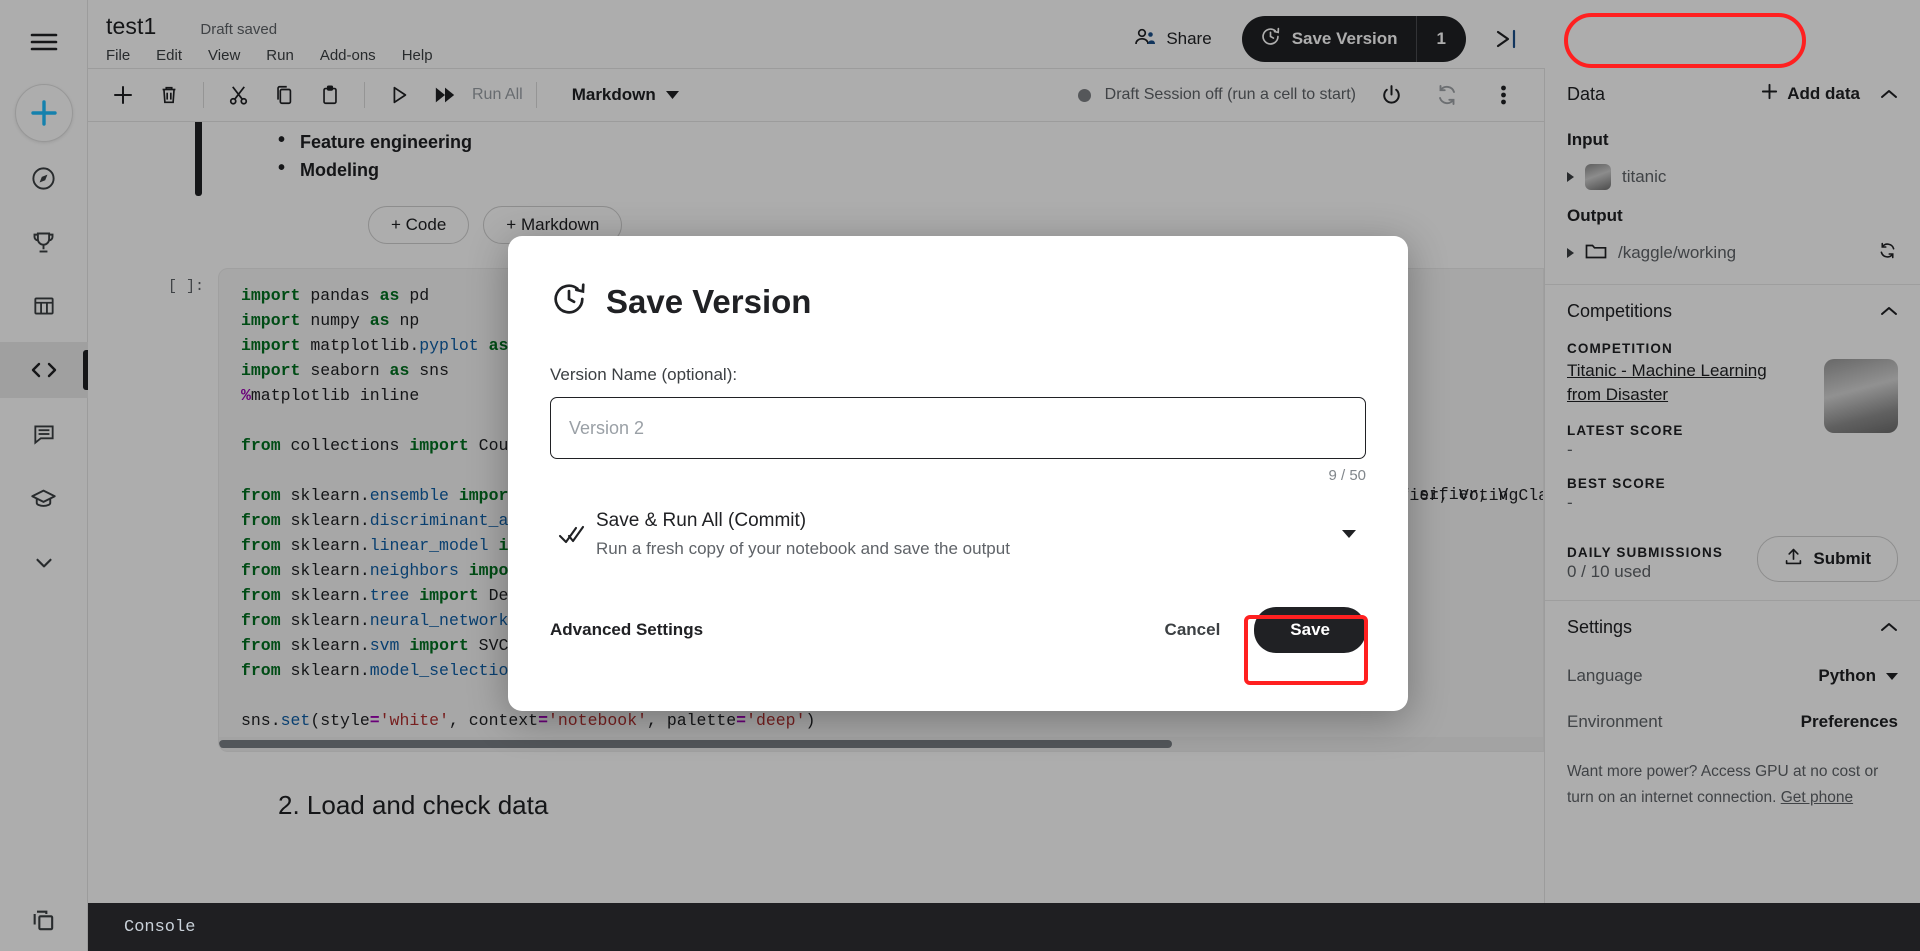 This screenshot has height=951, width=1920. Describe the element at coordinates (1349, 534) in the screenshot. I see `save-mode-dropdown-icon` at that location.